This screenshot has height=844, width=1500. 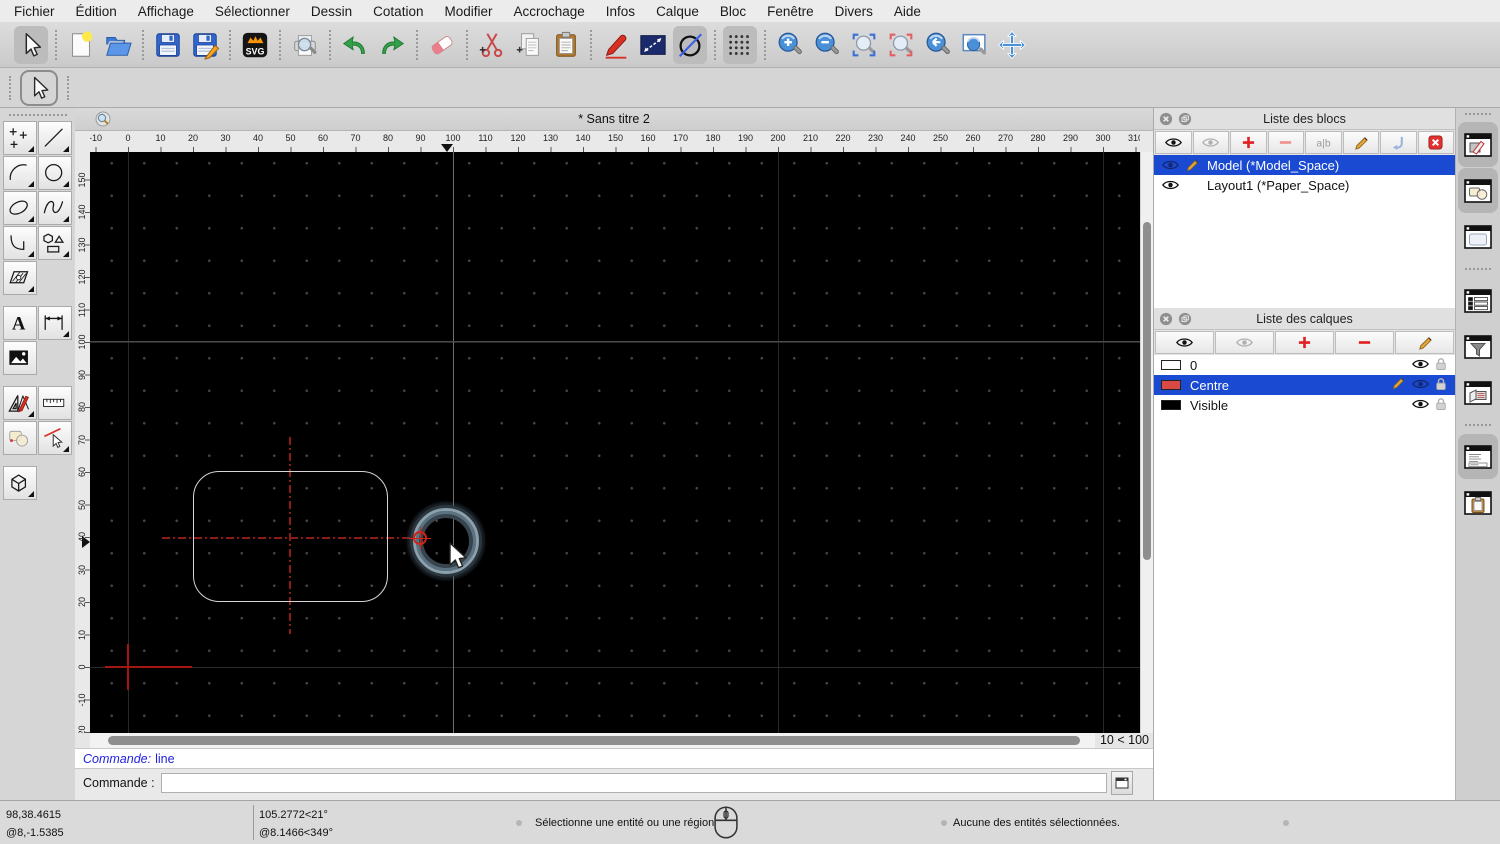 I want to click on blocks-plus-button, so click(x=1248, y=142).